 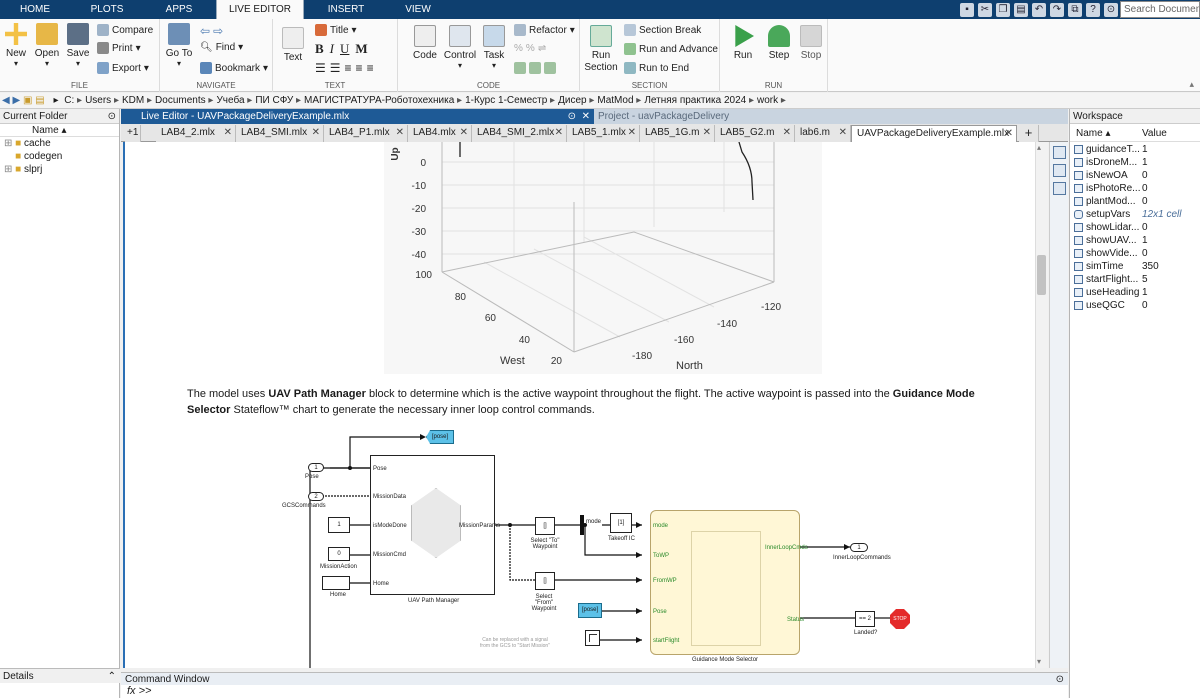 What do you see at coordinates (316, 467) in the screenshot?
I see `inport-pose: 1` at bounding box center [316, 467].